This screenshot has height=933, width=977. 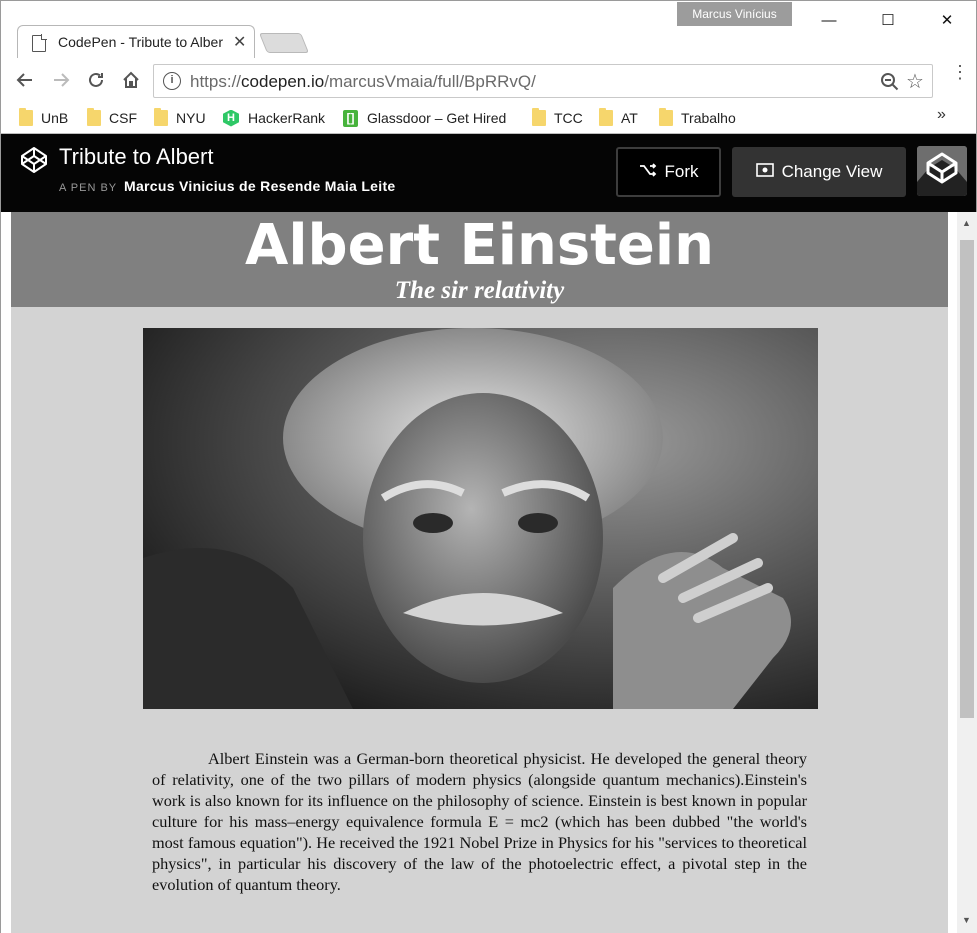 What do you see at coordinates (429, 118) in the screenshot?
I see `bookmark-glassdoor: [] Glassdoor – Get Hired` at bounding box center [429, 118].